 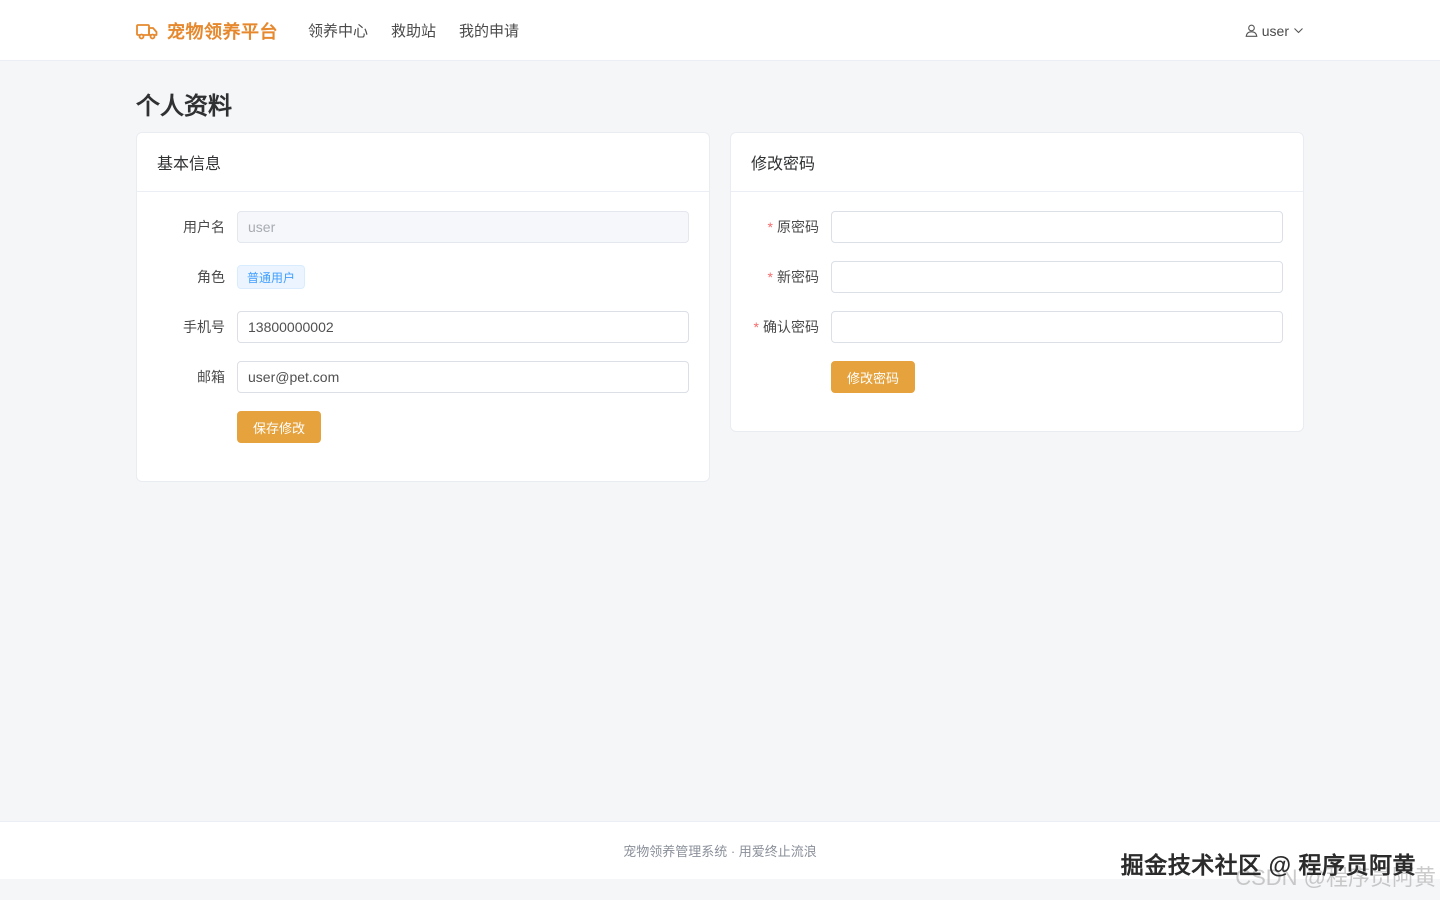 I want to click on phone-label: 手机号, so click(x=204, y=327).